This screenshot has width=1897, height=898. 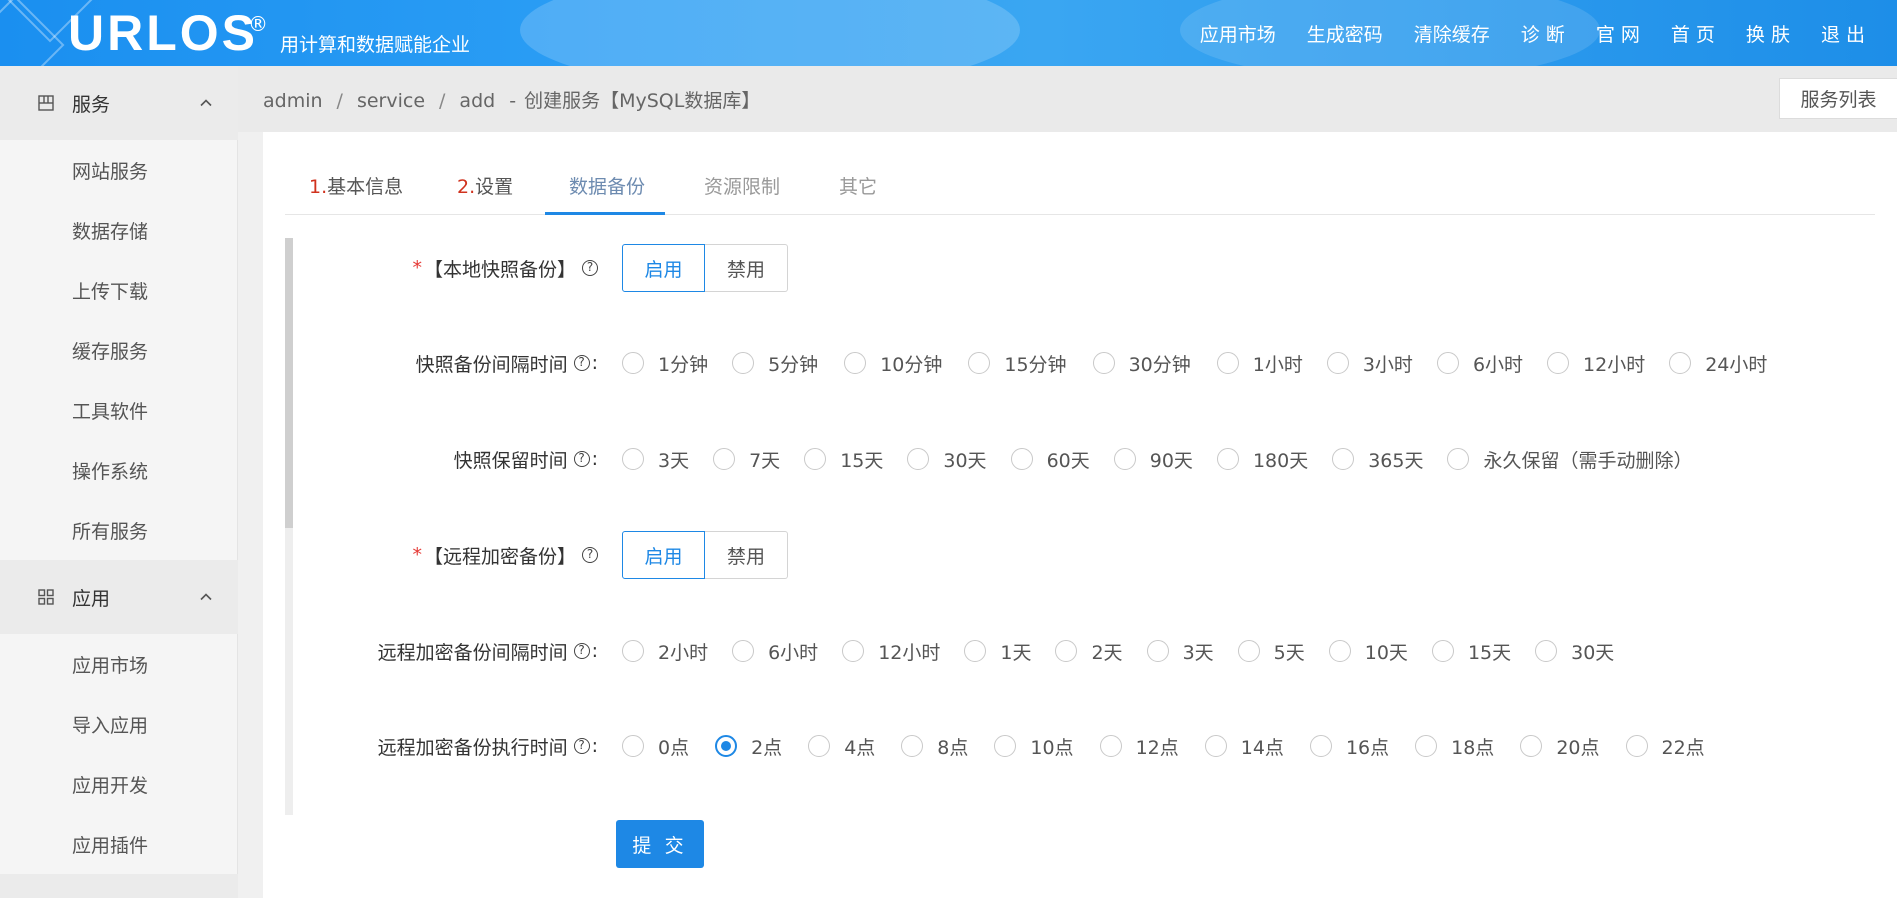 What do you see at coordinates (775, 363) in the screenshot?
I see `radio-option: 5分钟` at bounding box center [775, 363].